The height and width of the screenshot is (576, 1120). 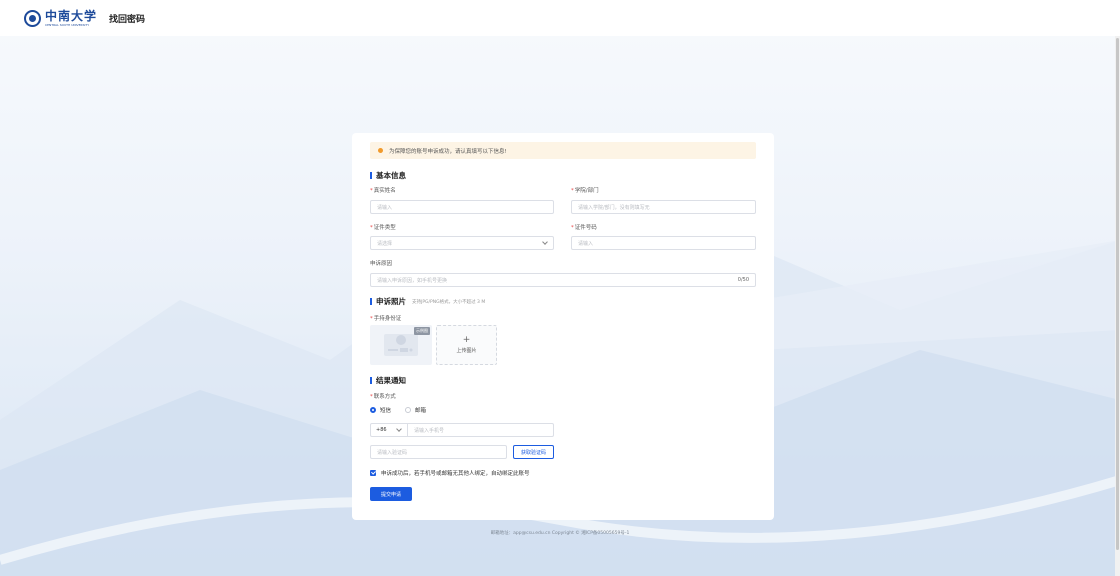 What do you see at coordinates (391, 494) in the screenshot?
I see `submit-button: 提交申请` at bounding box center [391, 494].